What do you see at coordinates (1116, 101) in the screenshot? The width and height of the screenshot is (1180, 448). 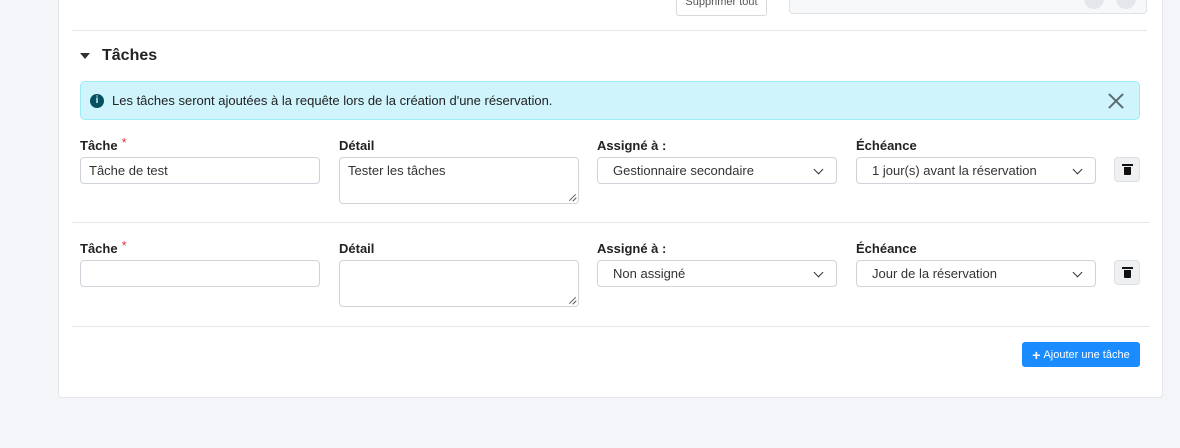 I see `close-icon` at bounding box center [1116, 101].